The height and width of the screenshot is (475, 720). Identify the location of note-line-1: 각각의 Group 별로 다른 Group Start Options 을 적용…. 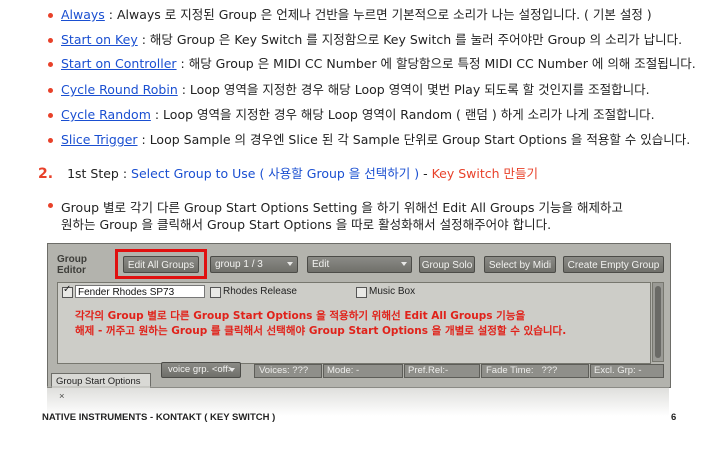
(300, 316).